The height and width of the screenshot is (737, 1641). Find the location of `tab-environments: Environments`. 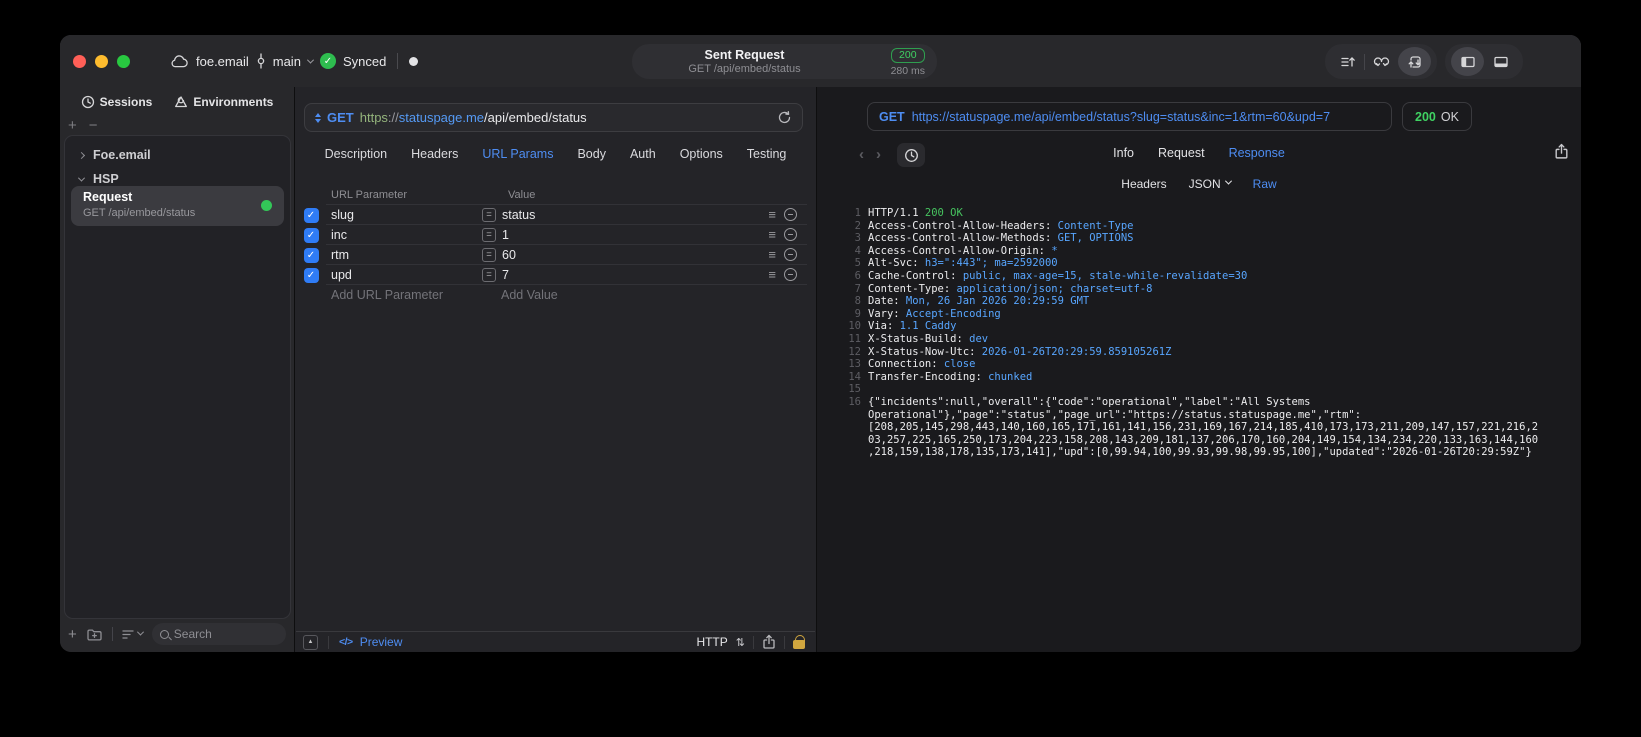

tab-environments: Environments is located at coordinates (223, 102).